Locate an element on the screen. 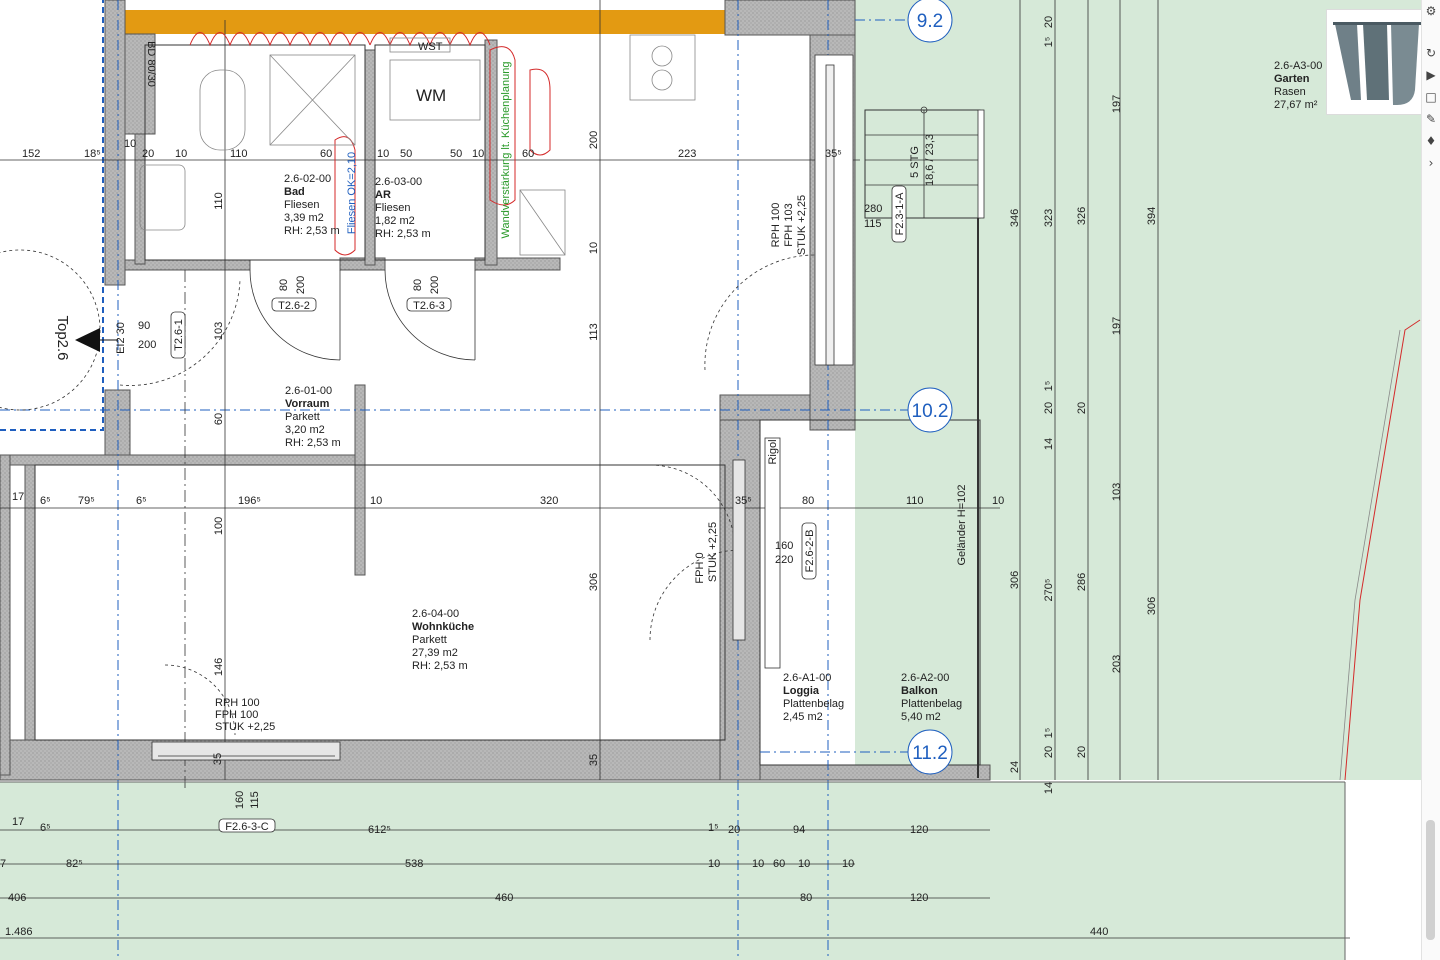 Image resolution: width=1440 pixels, height=960 pixels. svg-text: Parkett is located at coordinates (429, 640).